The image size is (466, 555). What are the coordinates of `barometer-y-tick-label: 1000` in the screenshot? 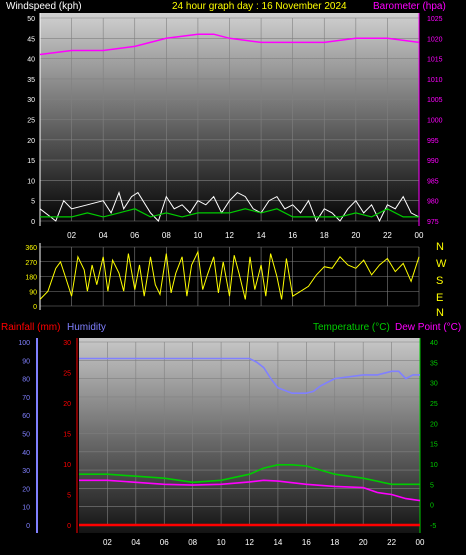 It's located at (435, 121).